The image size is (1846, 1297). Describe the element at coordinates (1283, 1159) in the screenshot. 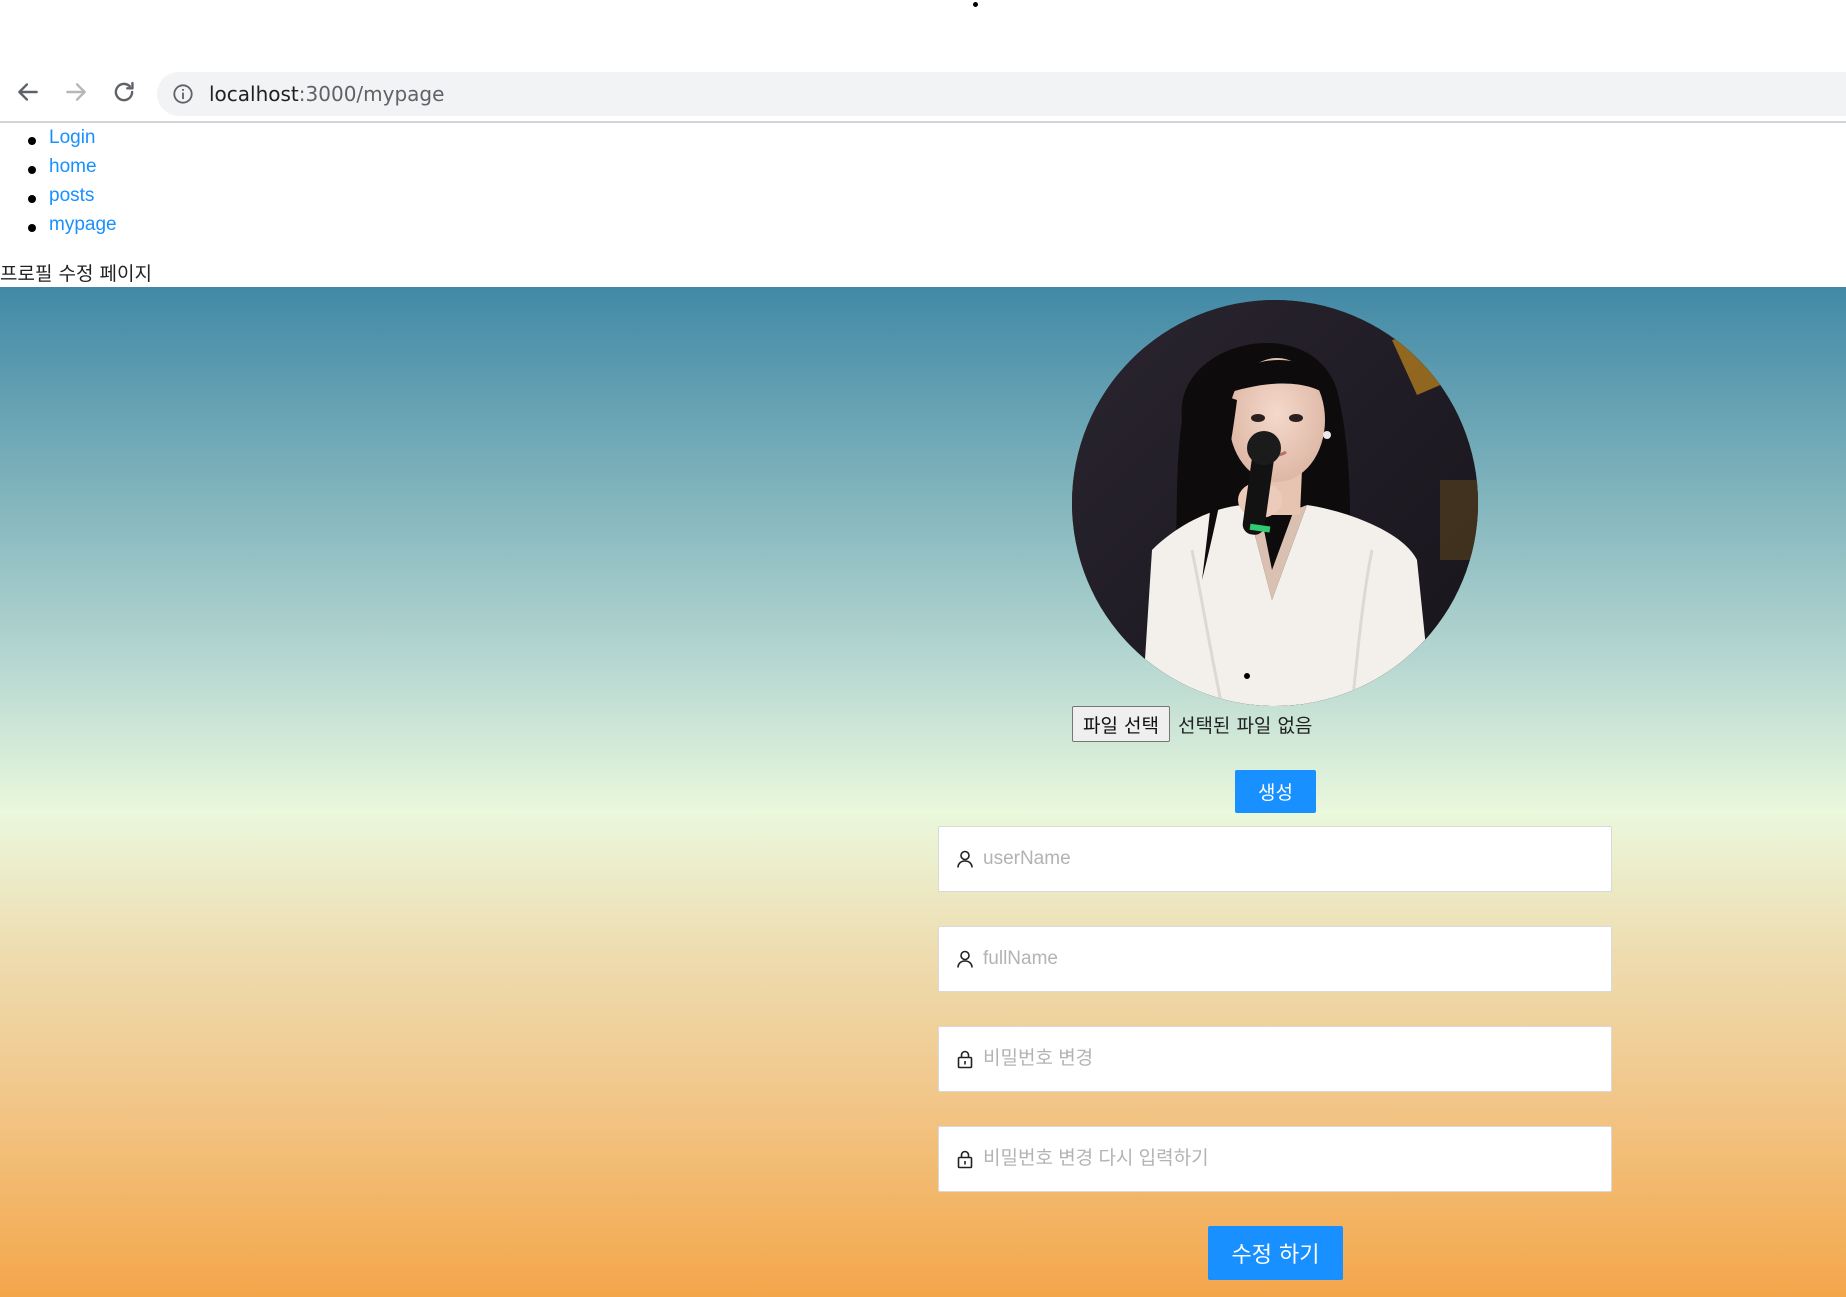

I see `password-confirm-input` at that location.